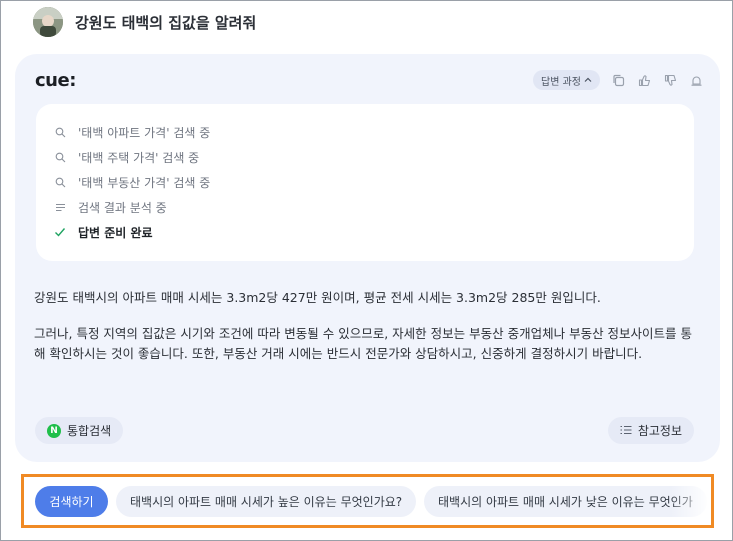  I want to click on suggested-query-chip: 태백시의 아파트 매매 시세가 높은 이유는 무엇인가요?, so click(266, 501).